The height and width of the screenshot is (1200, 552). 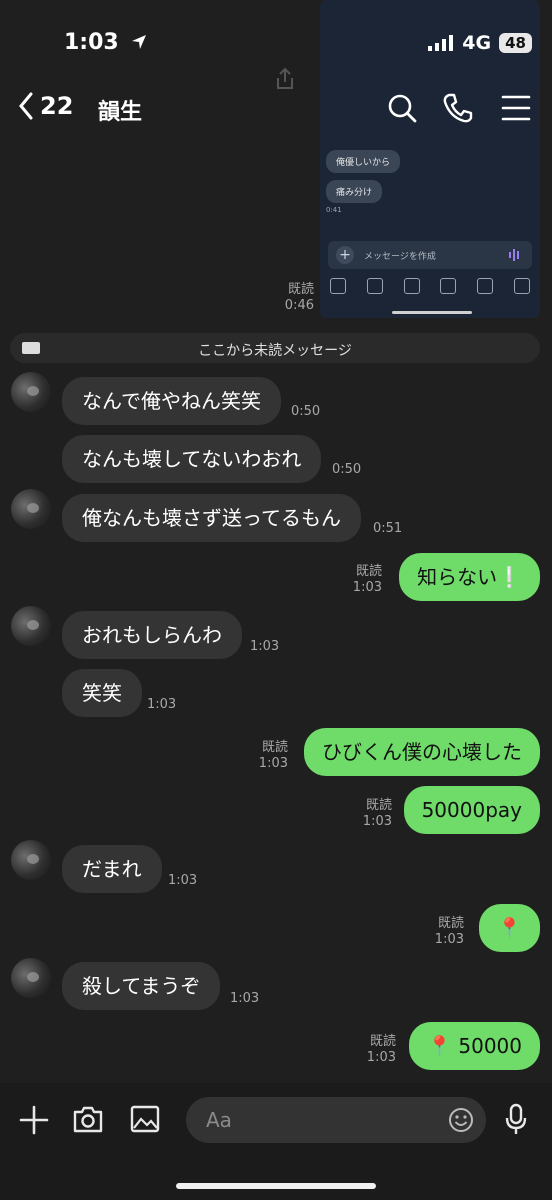 What do you see at coordinates (171, 401) in the screenshot?
I see `incoming-bubble: なんで俺やねん笑笑` at bounding box center [171, 401].